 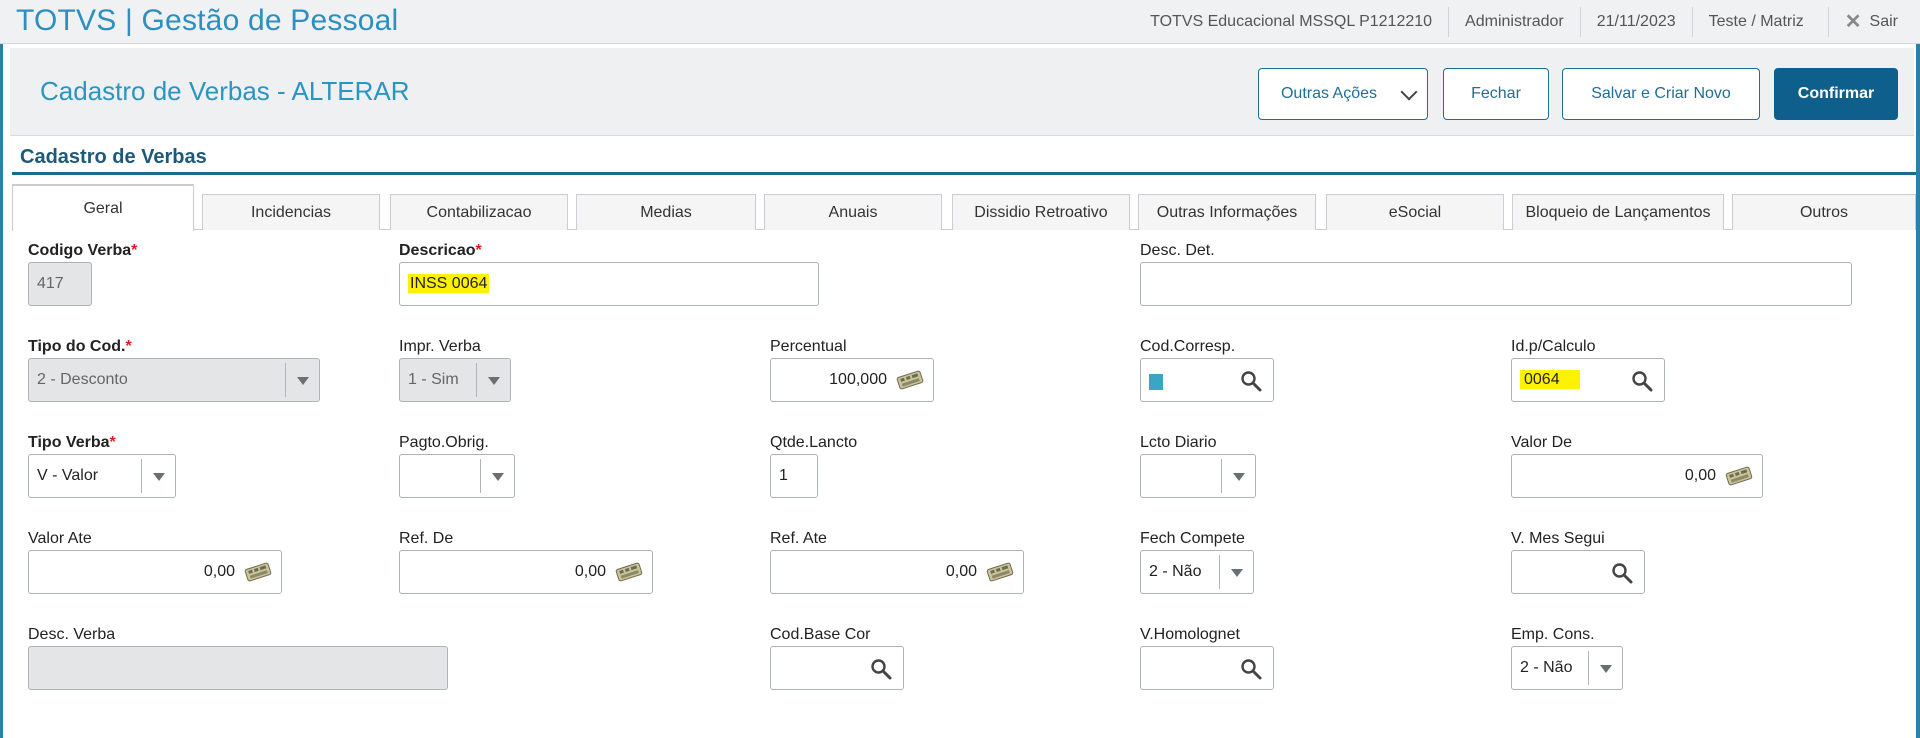 What do you see at coordinates (457, 476) in the screenshot?
I see `pagto-obrig-select` at bounding box center [457, 476].